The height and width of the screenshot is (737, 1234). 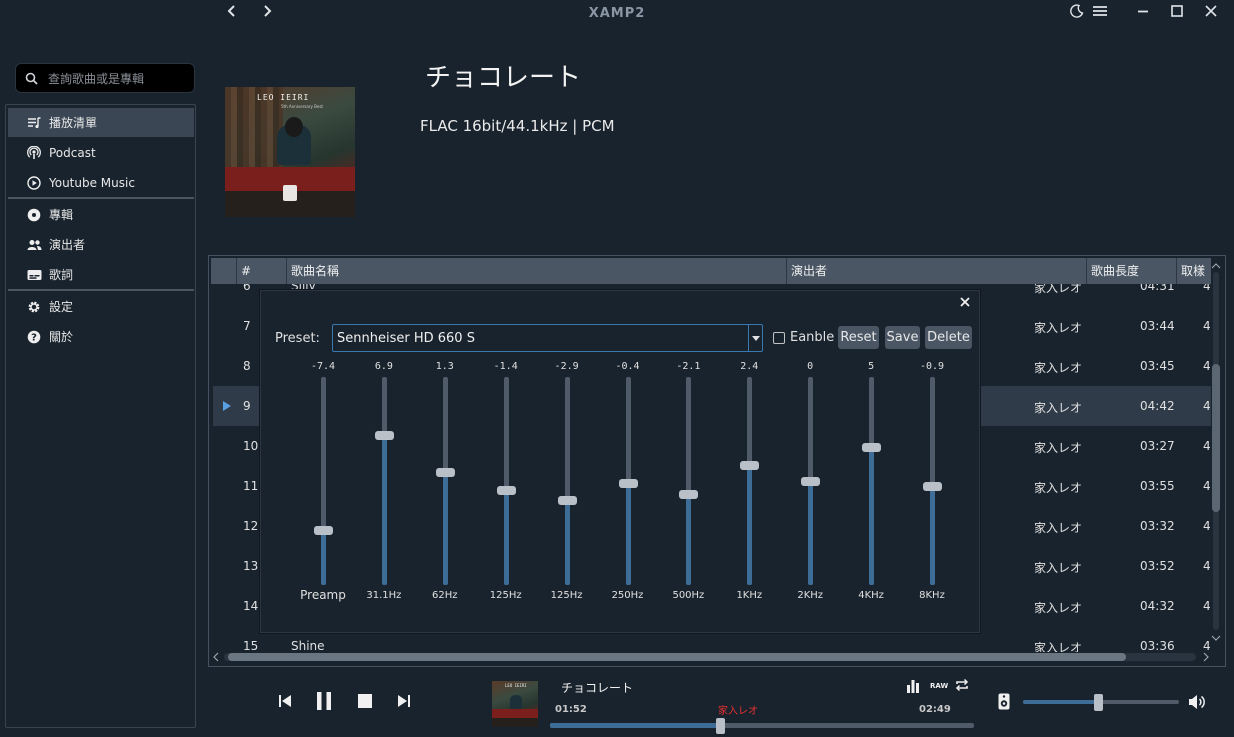 What do you see at coordinates (101, 274) in the screenshot?
I see `sidebar-item-lyrics: 歌詞` at bounding box center [101, 274].